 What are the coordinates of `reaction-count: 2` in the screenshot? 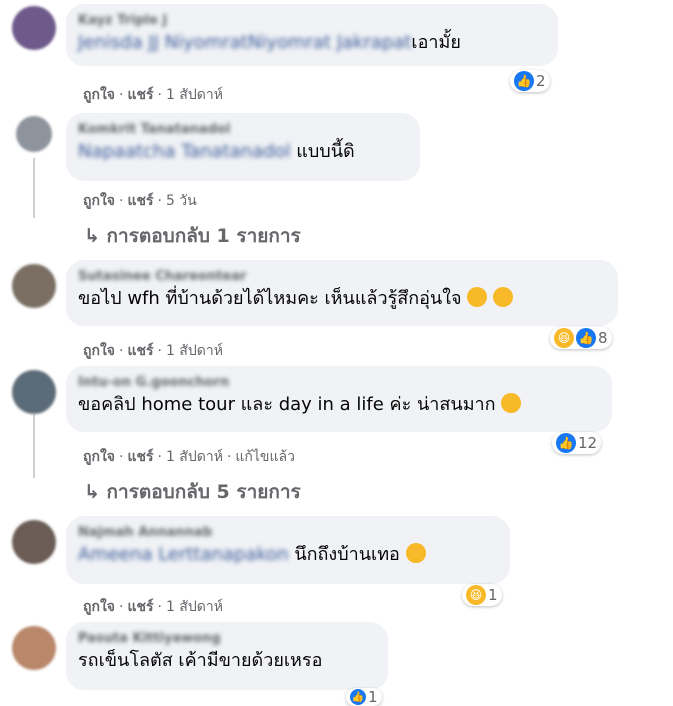 It's located at (541, 81).